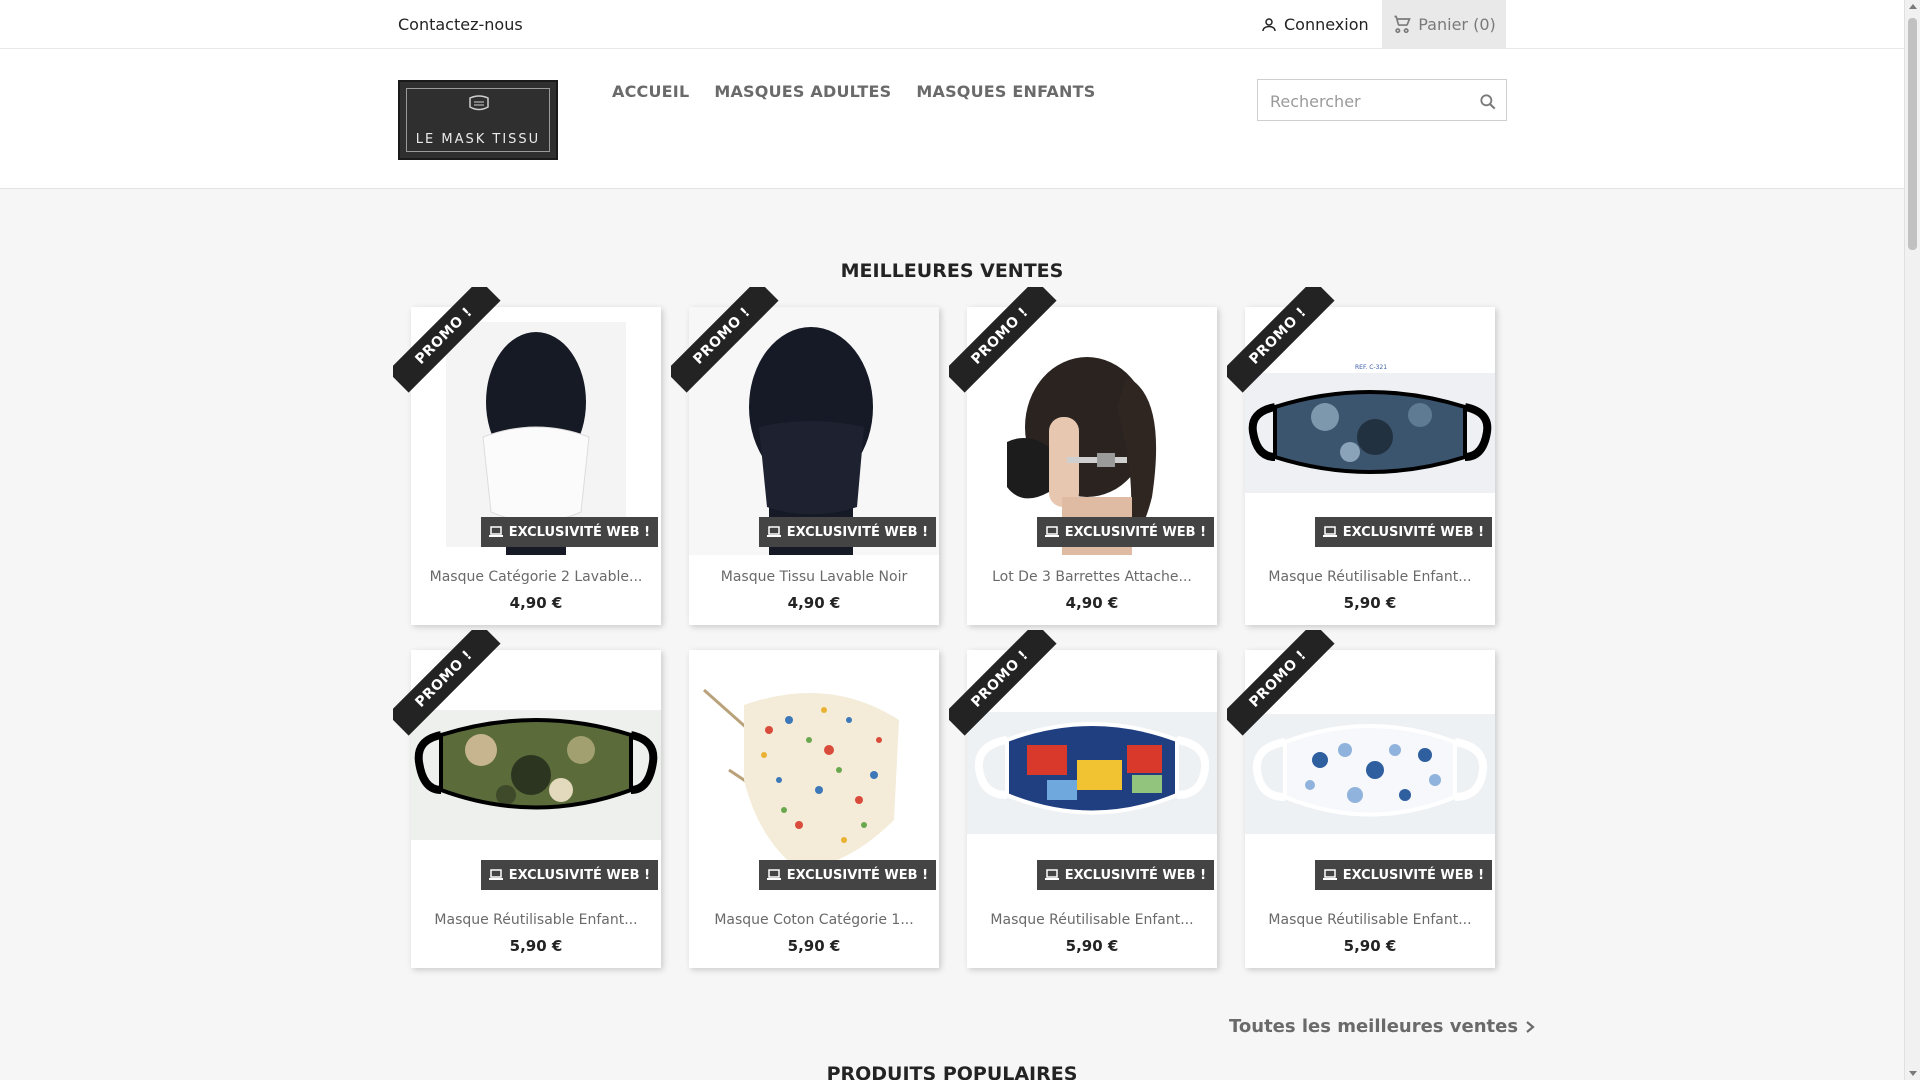 This screenshot has width=1920, height=1080. What do you see at coordinates (814, 577) in the screenshot?
I see `product-name: Masque Tissu Lavable Noir` at bounding box center [814, 577].